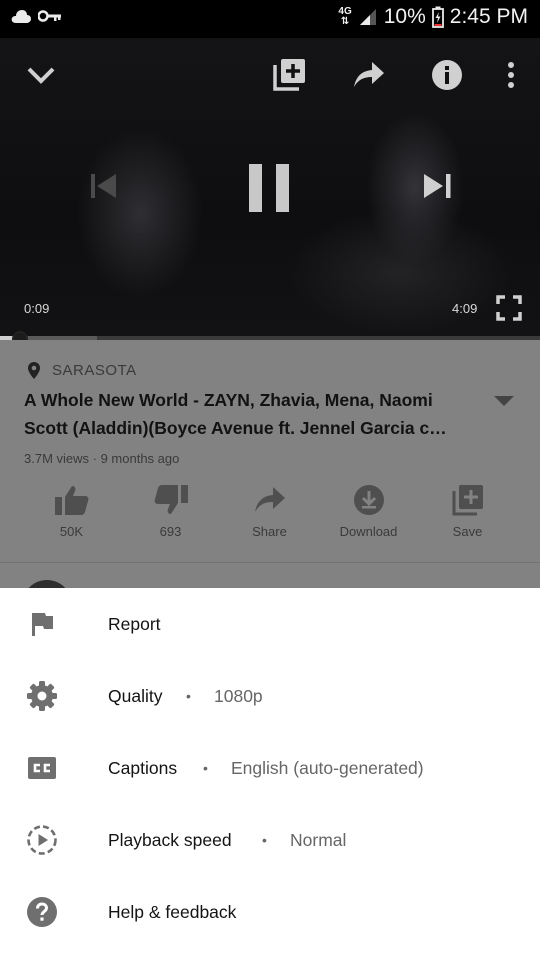 This screenshot has width=540, height=960. Describe the element at coordinates (37, 308) in the screenshot. I see `current-time: 0:09` at that location.